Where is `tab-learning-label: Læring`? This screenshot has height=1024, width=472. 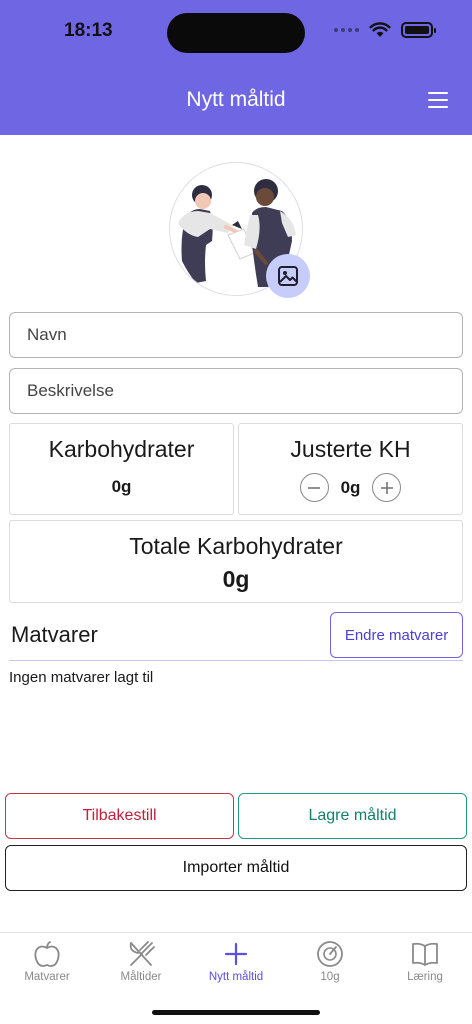 tab-learning-label: Læring is located at coordinates (425, 977).